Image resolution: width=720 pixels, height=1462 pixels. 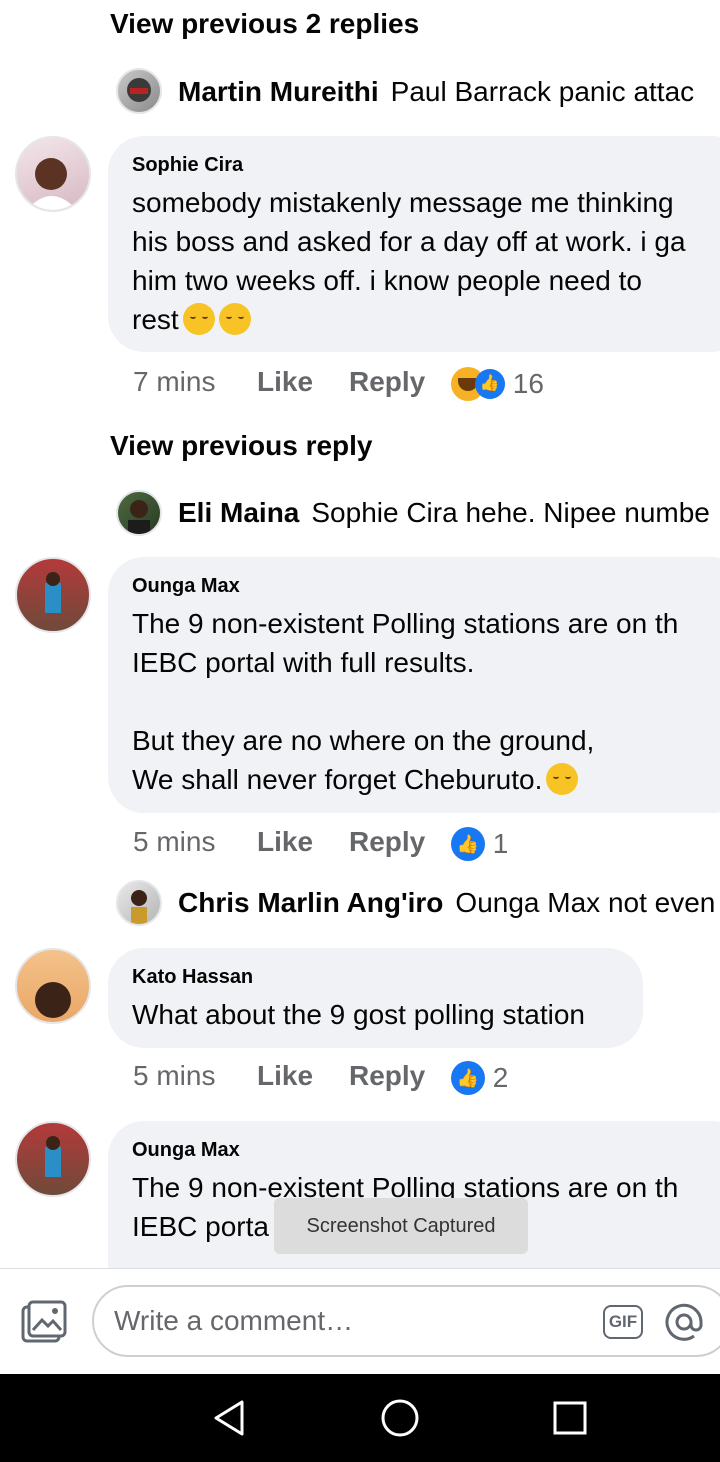 I want to click on reply-author: Martin Mureithi, so click(x=278, y=91).